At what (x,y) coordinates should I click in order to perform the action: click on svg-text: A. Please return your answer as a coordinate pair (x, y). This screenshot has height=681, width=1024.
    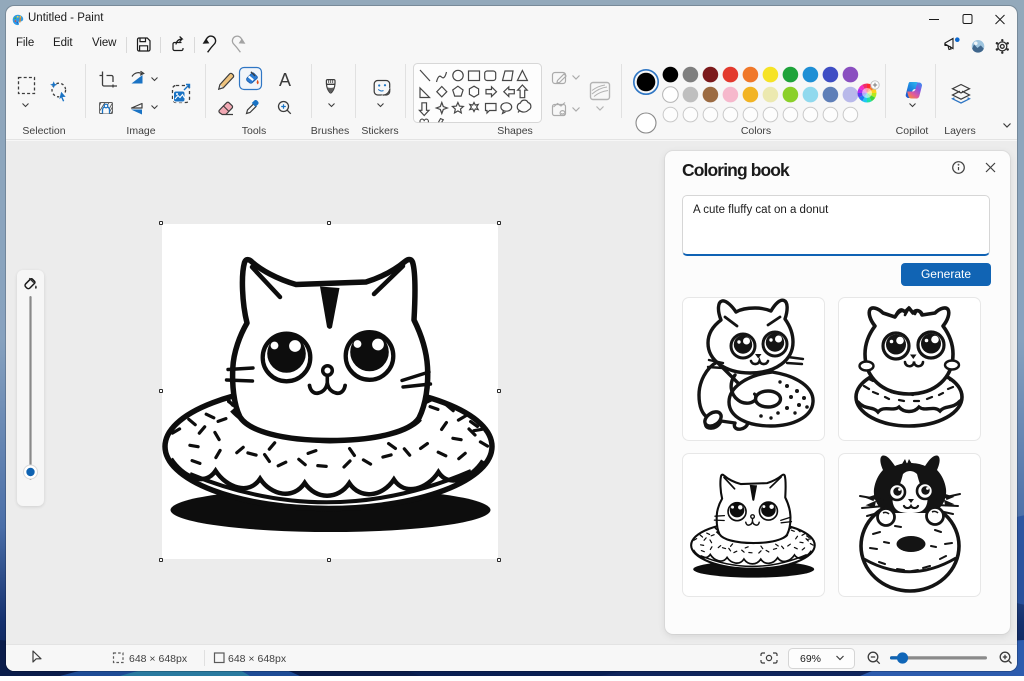
    Looking at the image, I should click on (285, 80).